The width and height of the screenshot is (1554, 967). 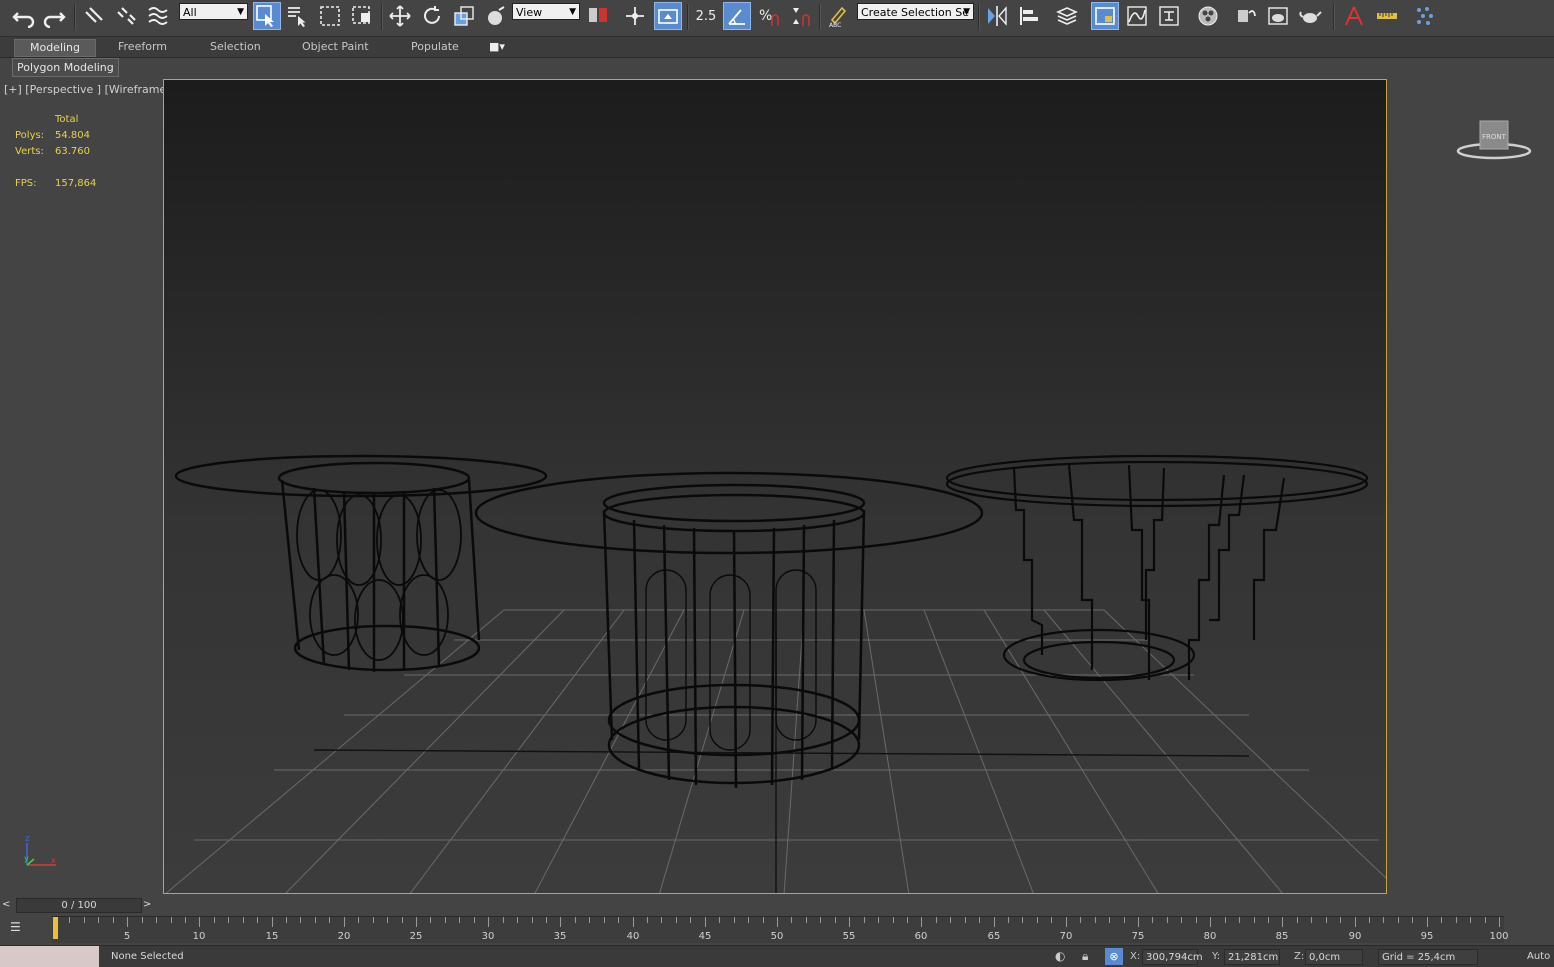 I want to click on undo-button, so click(x=24, y=16).